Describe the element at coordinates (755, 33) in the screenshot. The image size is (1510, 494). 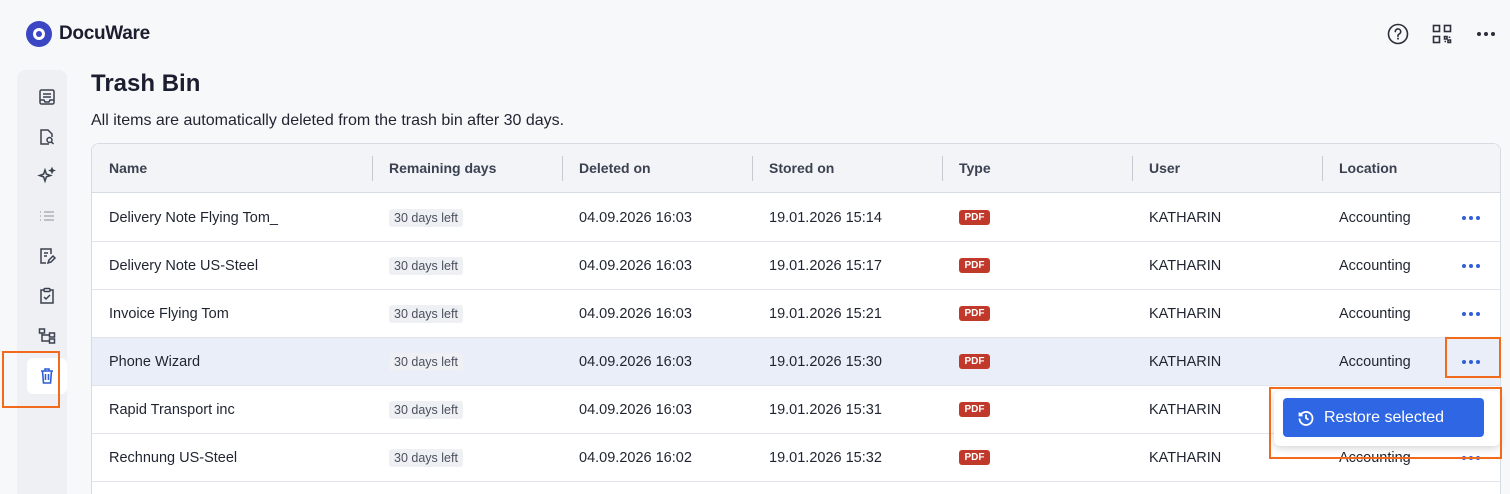
I see `app-header: DocuWare` at that location.